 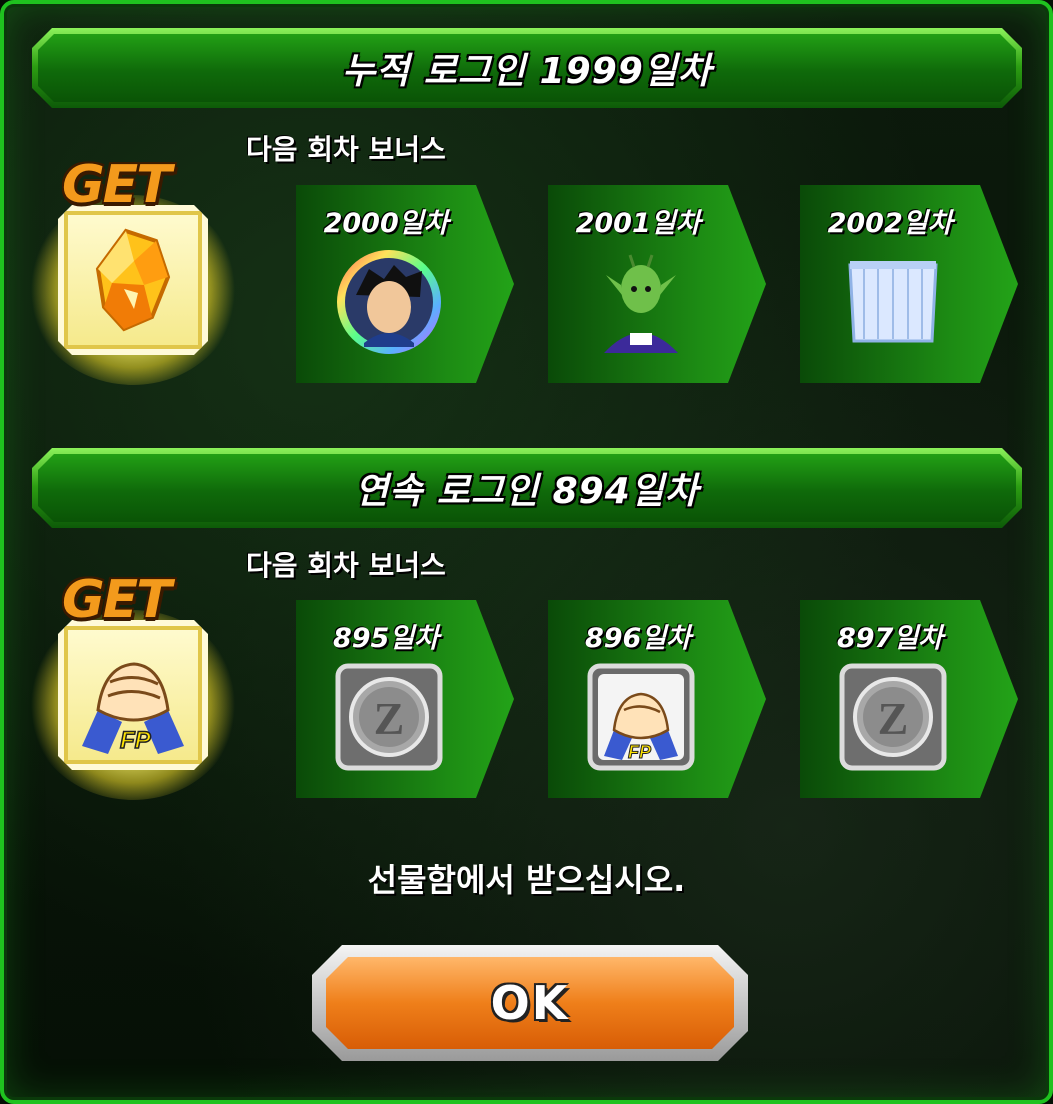 I want to click on consecutive-login-title: 연속 로그인 894일차, so click(x=527, y=491).